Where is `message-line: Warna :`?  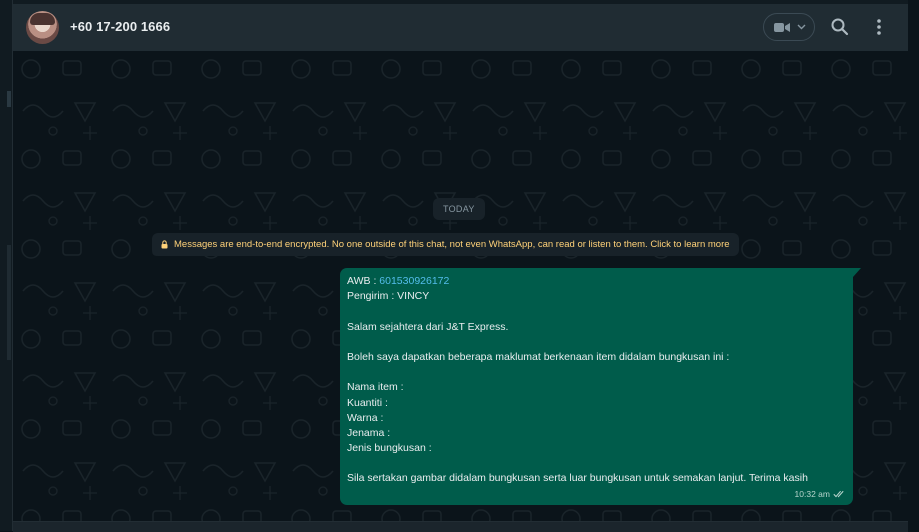
message-line: Warna : is located at coordinates (365, 417).